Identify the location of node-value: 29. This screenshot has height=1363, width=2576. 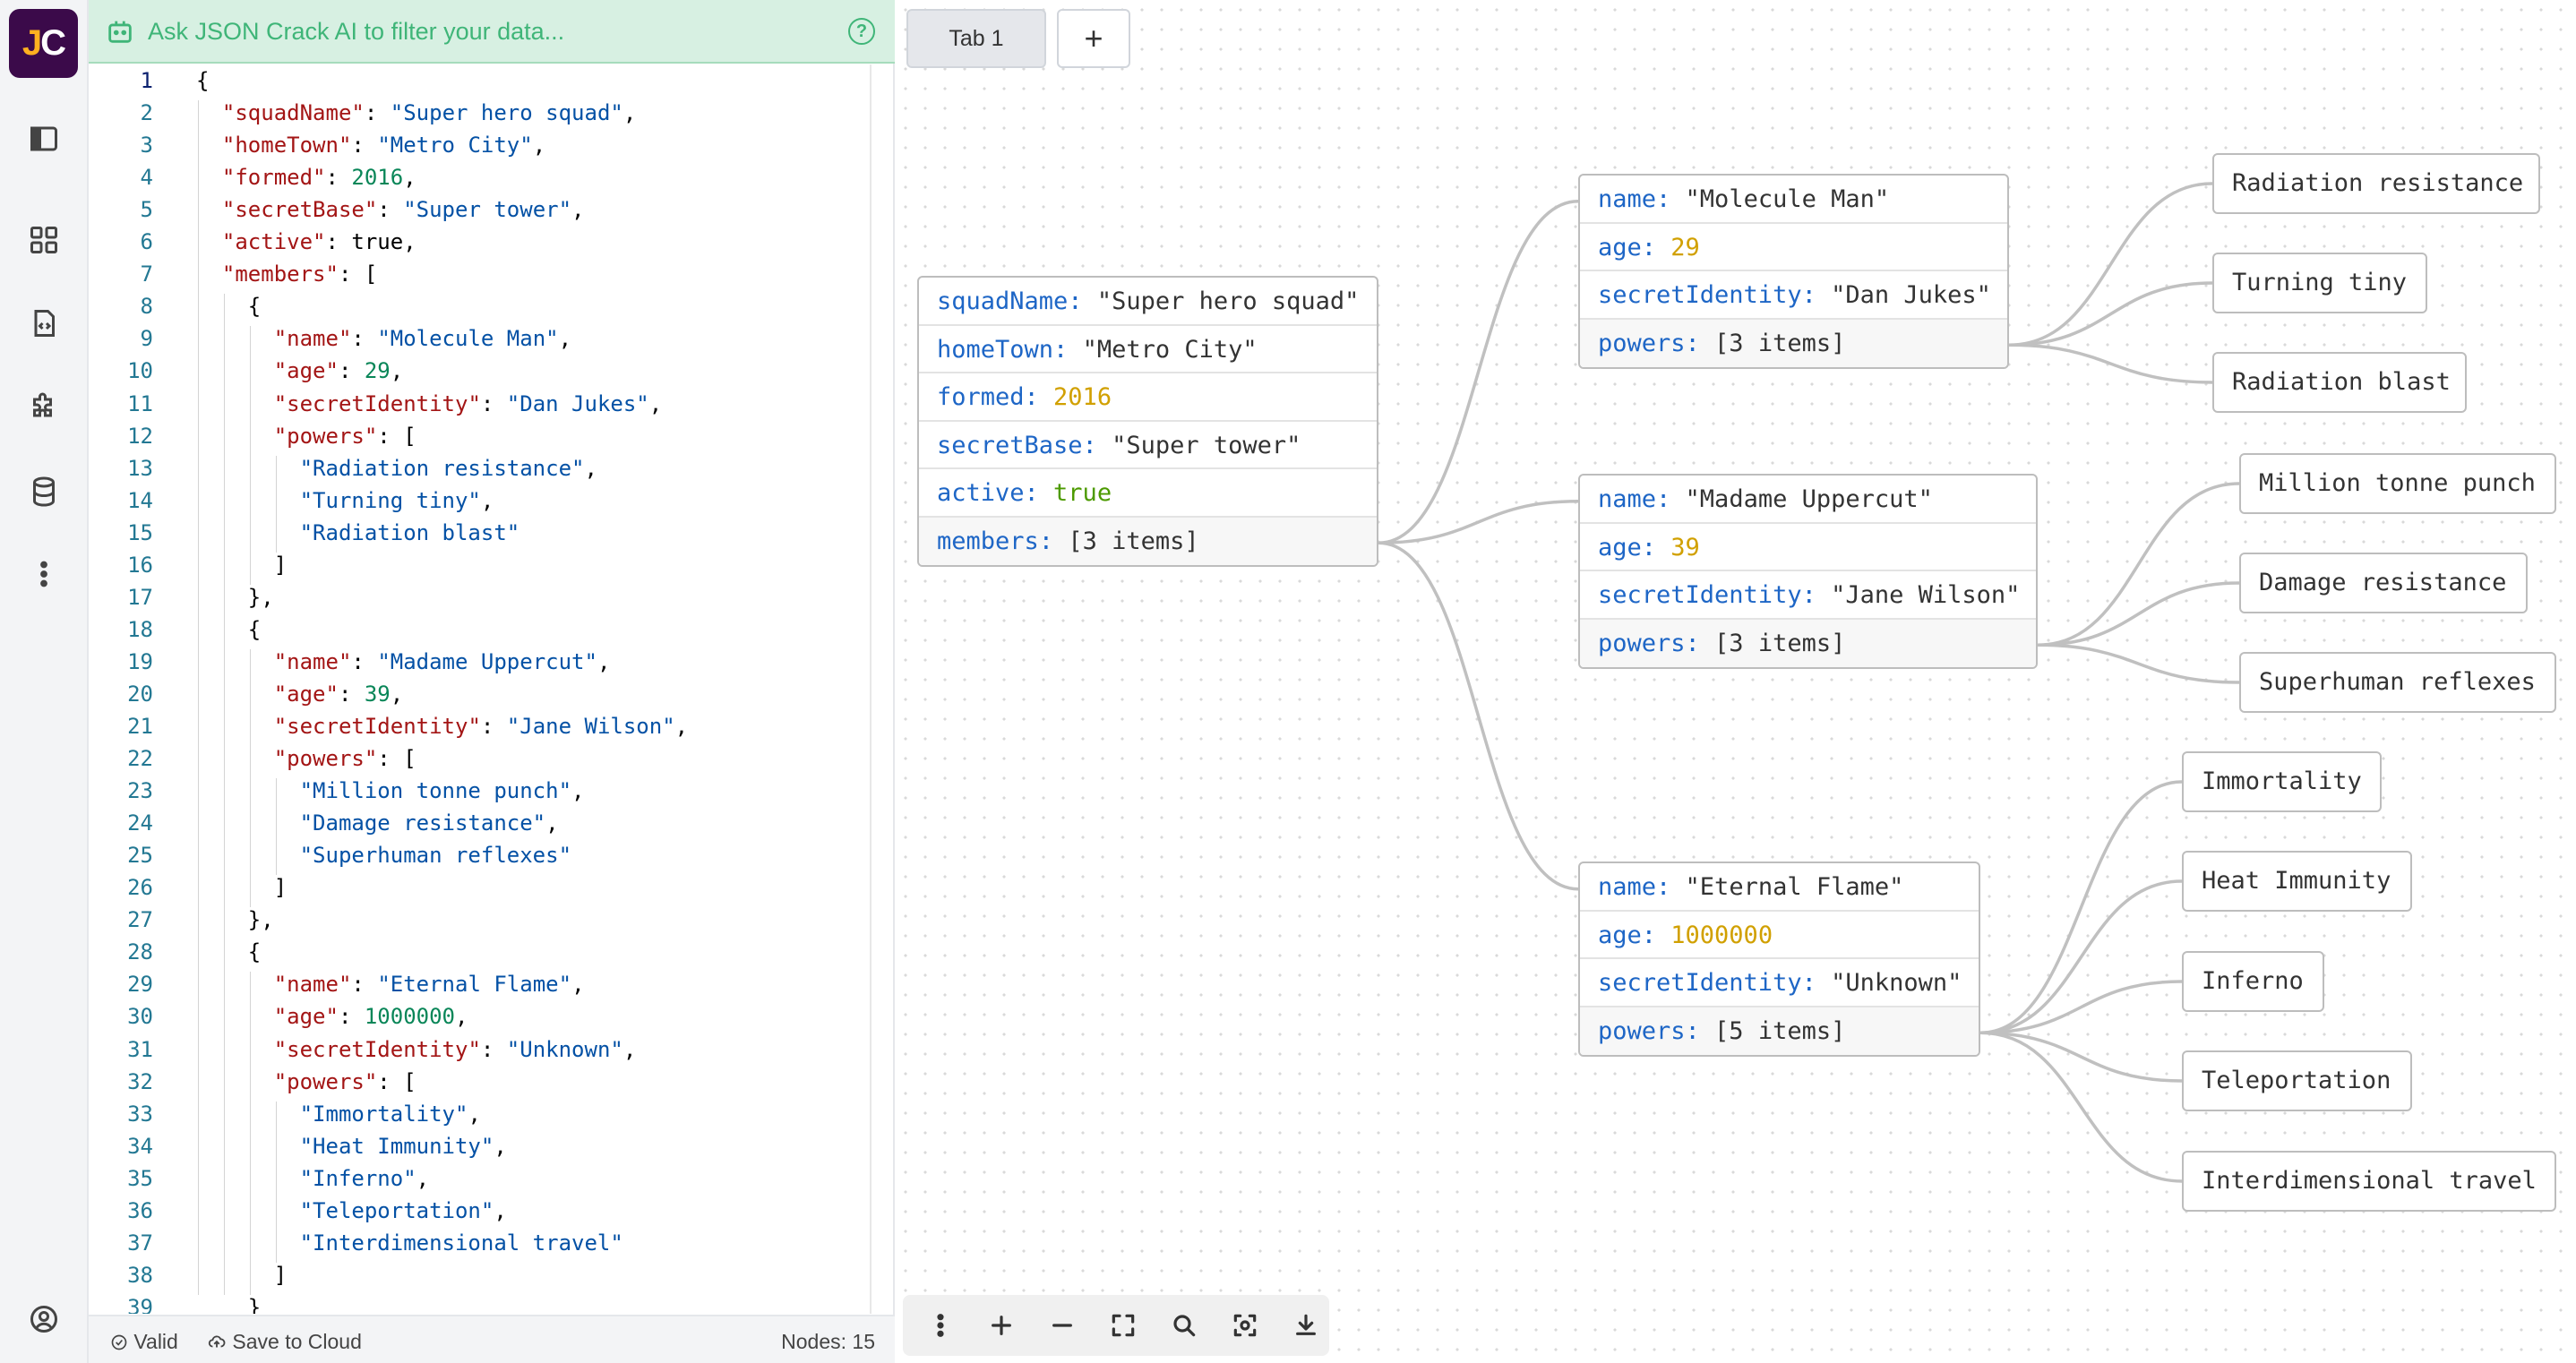
(1685, 247).